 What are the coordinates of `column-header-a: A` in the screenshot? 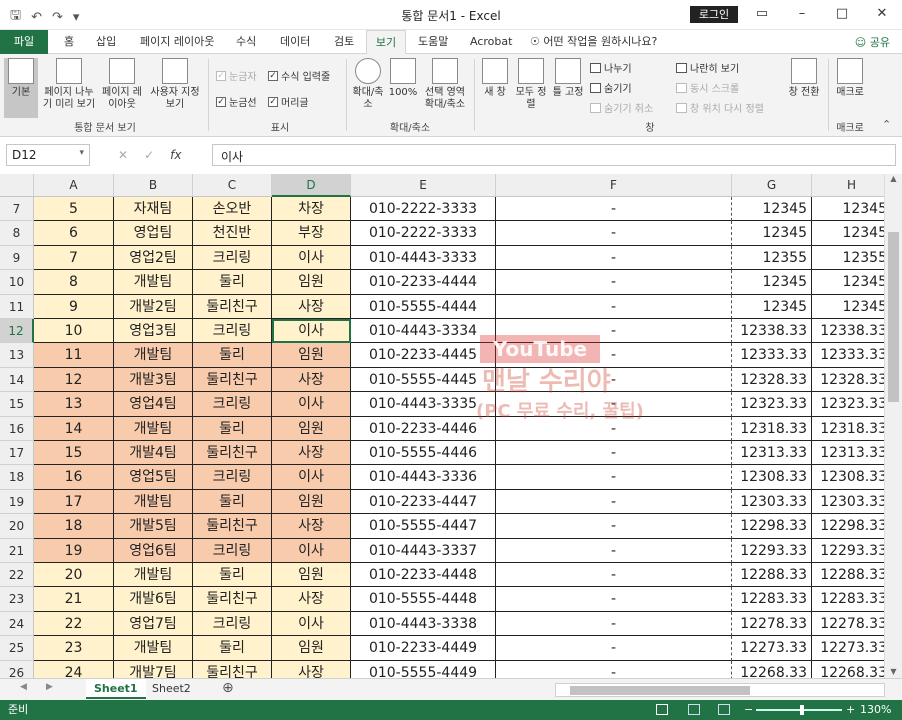 It's located at (74, 185).